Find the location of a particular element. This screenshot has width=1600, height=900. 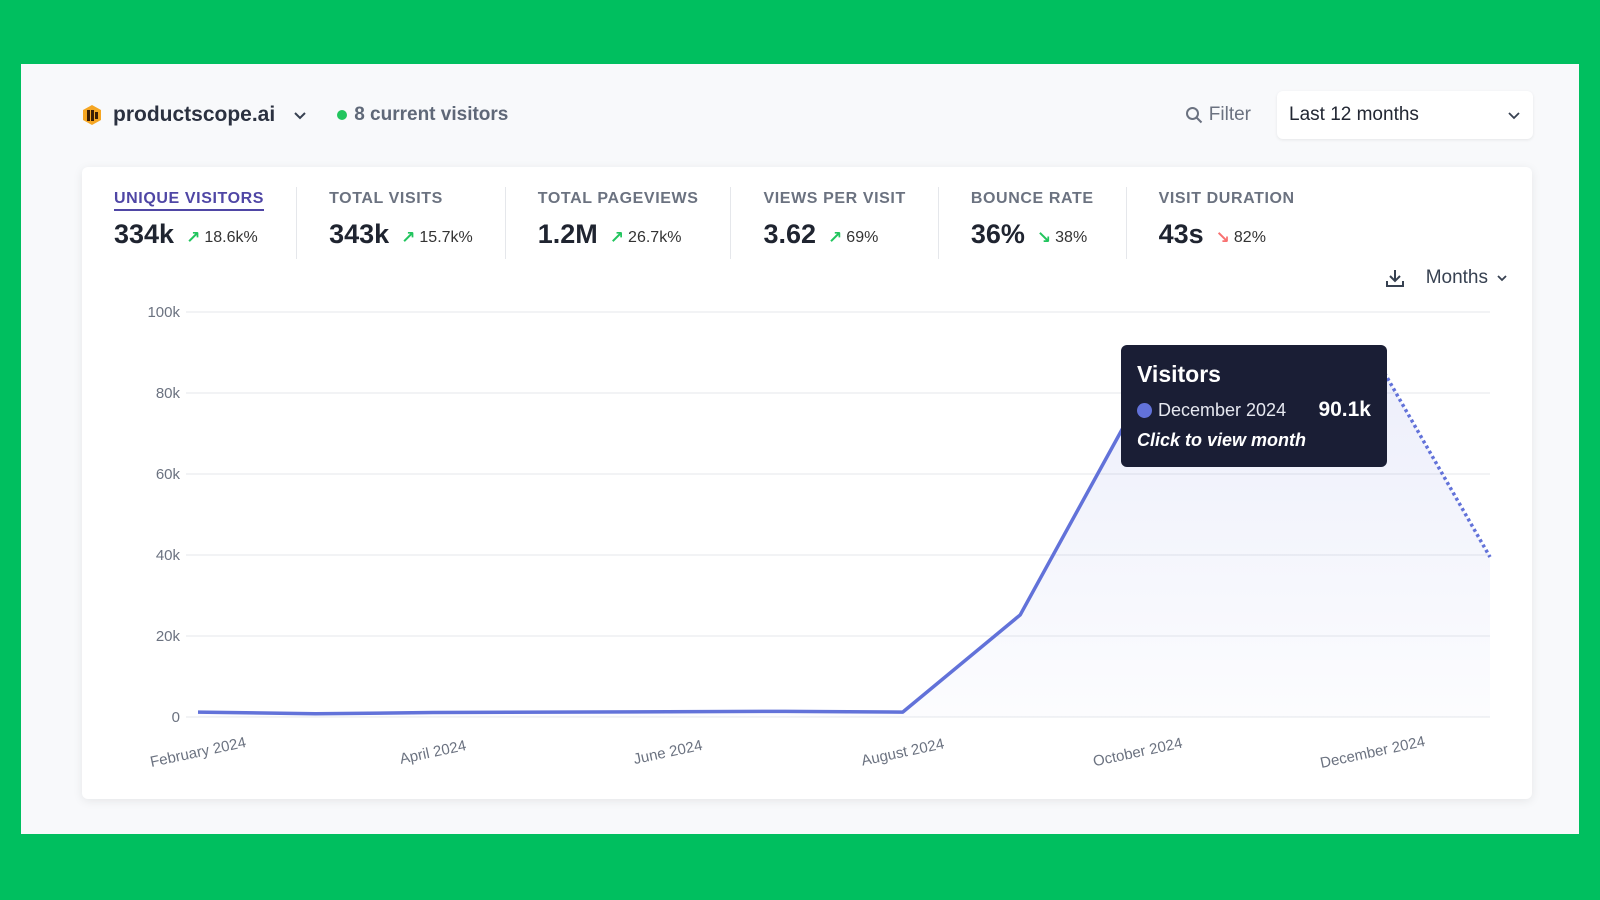

site-name: productscope.ai is located at coordinates (194, 114).